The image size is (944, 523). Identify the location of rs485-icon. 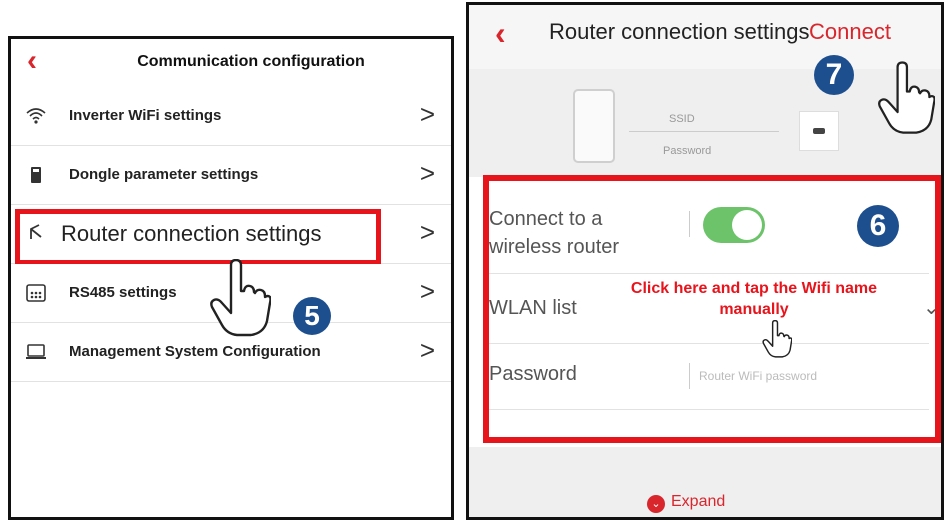
(36, 293).